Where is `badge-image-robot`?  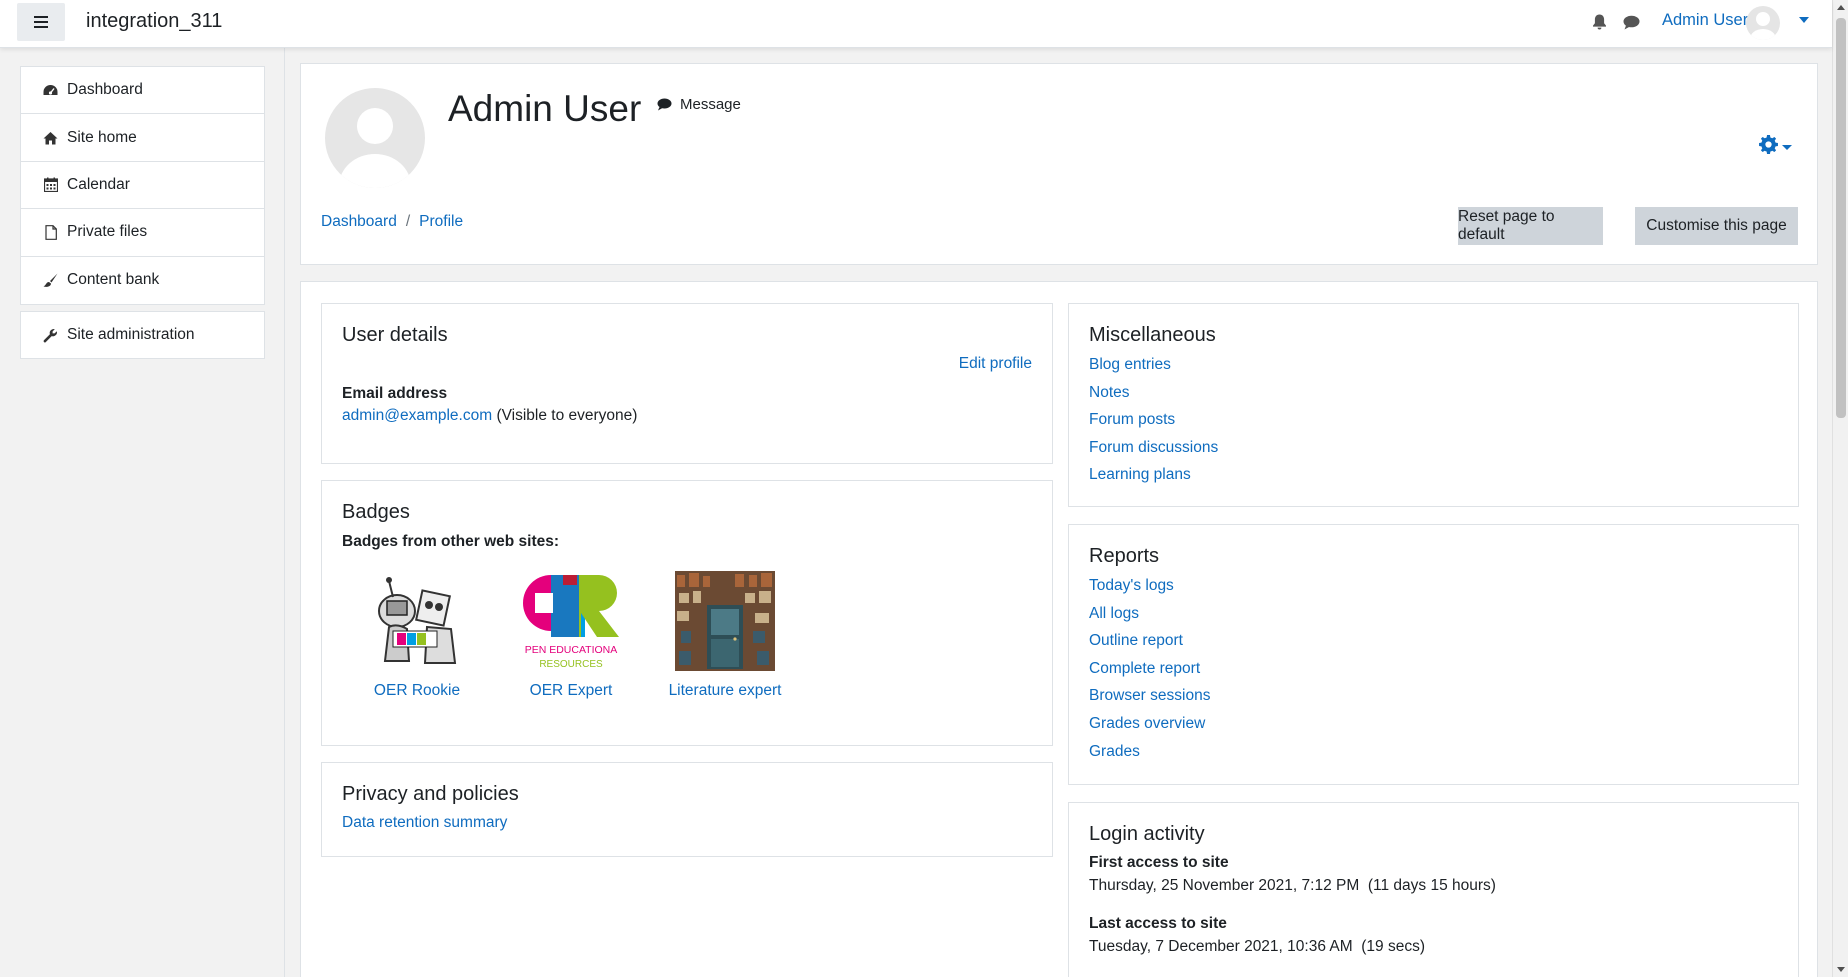 badge-image-robot is located at coordinates (417, 621).